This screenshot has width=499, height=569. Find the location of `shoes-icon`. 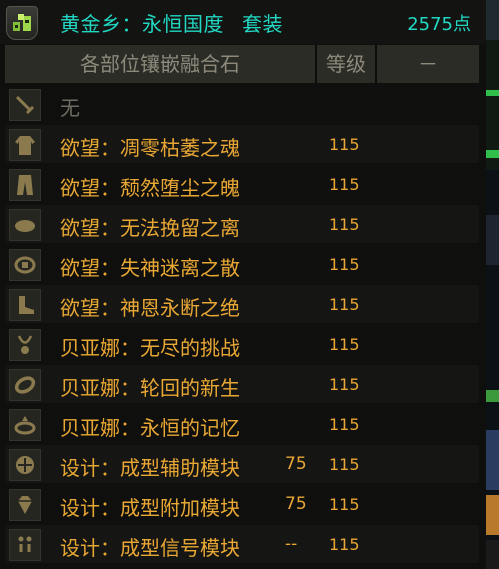

shoes-icon is located at coordinates (25, 305).